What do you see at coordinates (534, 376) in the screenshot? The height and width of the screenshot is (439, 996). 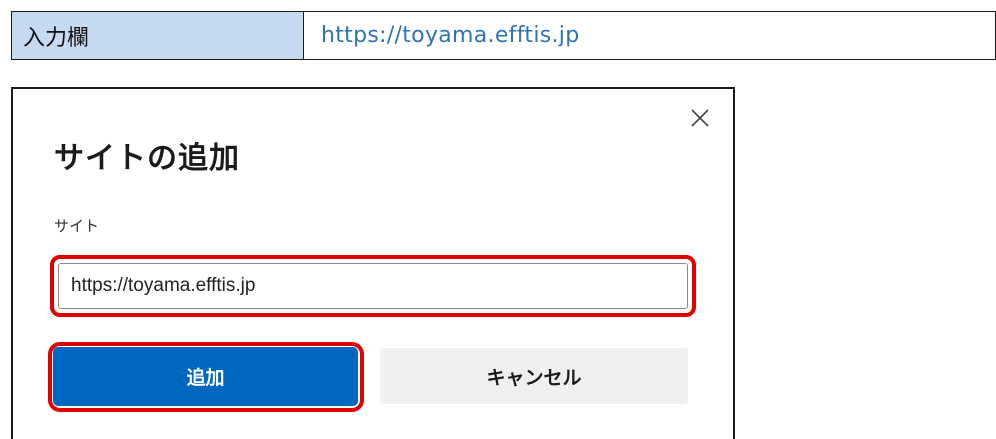 I see `cancel-button: キャンセル` at bounding box center [534, 376].